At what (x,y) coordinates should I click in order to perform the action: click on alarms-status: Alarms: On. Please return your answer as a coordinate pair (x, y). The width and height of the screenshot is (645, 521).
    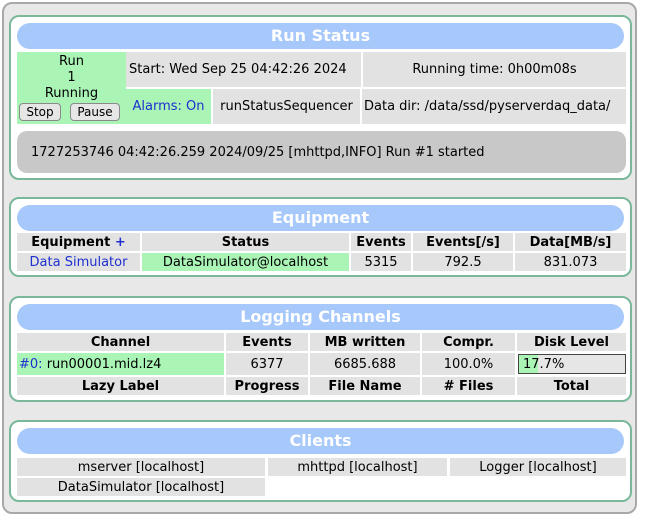
    Looking at the image, I should click on (168, 106).